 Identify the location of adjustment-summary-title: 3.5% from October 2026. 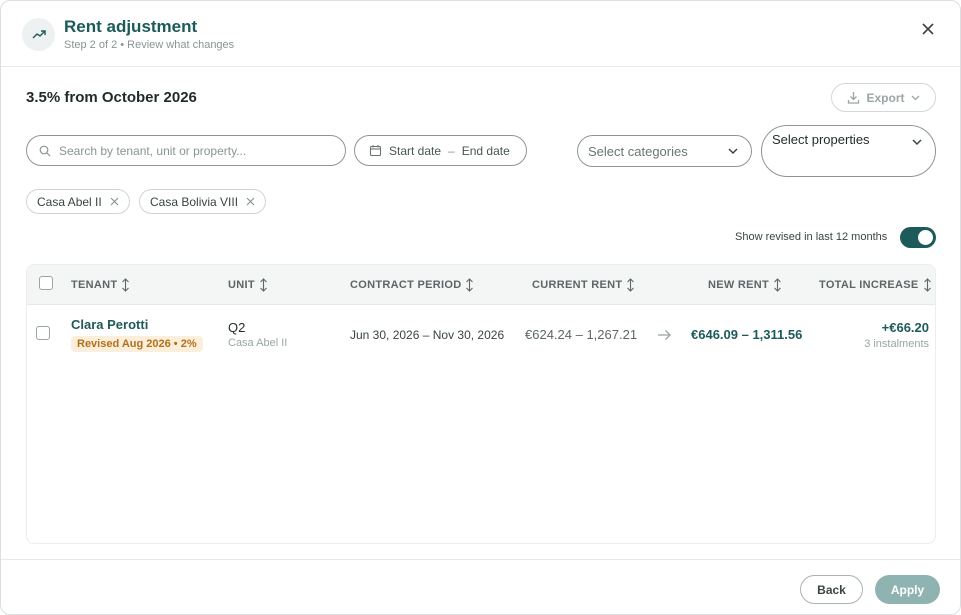
(111, 97).